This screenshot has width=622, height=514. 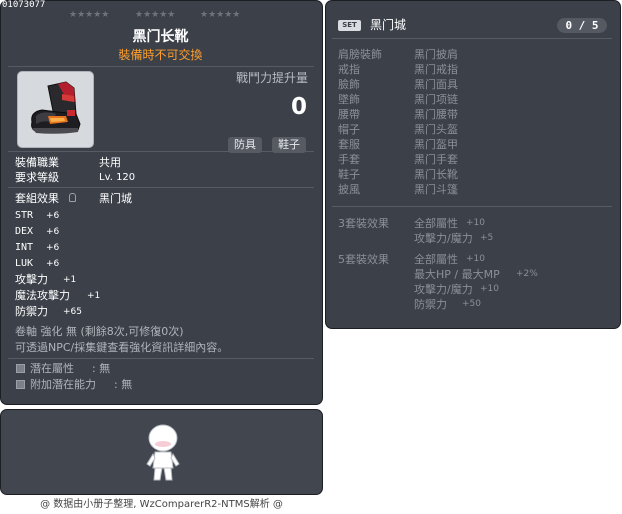 I want to click on item-icon-frame, so click(x=55, y=109).